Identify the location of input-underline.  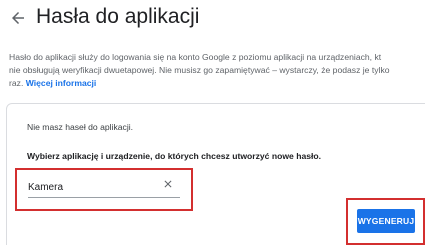
(104, 197).